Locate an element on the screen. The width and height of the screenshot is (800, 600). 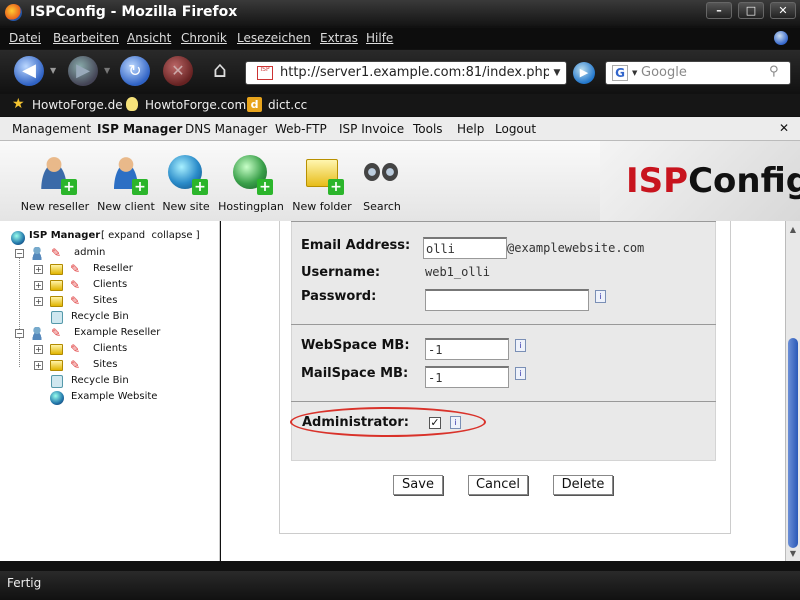
tree-item-example-reseller: Example Reseller is located at coordinates (117, 334).